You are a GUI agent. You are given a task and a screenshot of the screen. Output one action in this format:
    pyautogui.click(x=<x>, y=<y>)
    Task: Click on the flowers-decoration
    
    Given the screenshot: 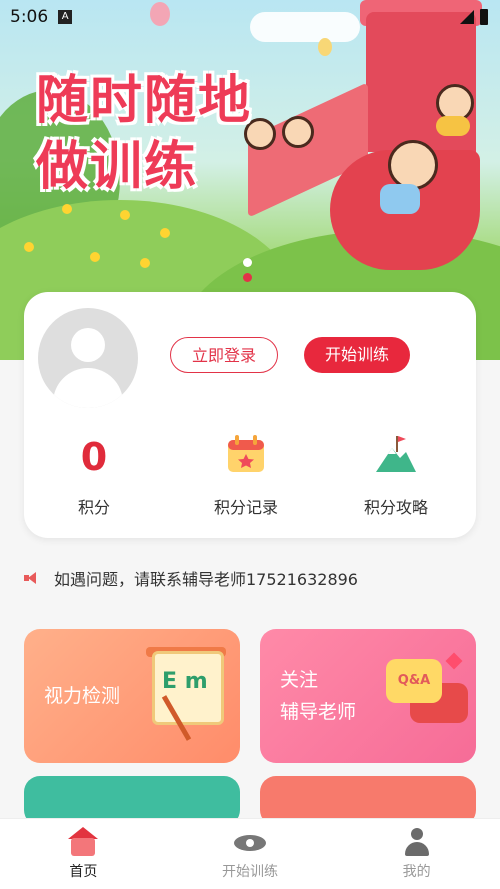 What is the action you would take?
    pyautogui.click(x=115, y=245)
    